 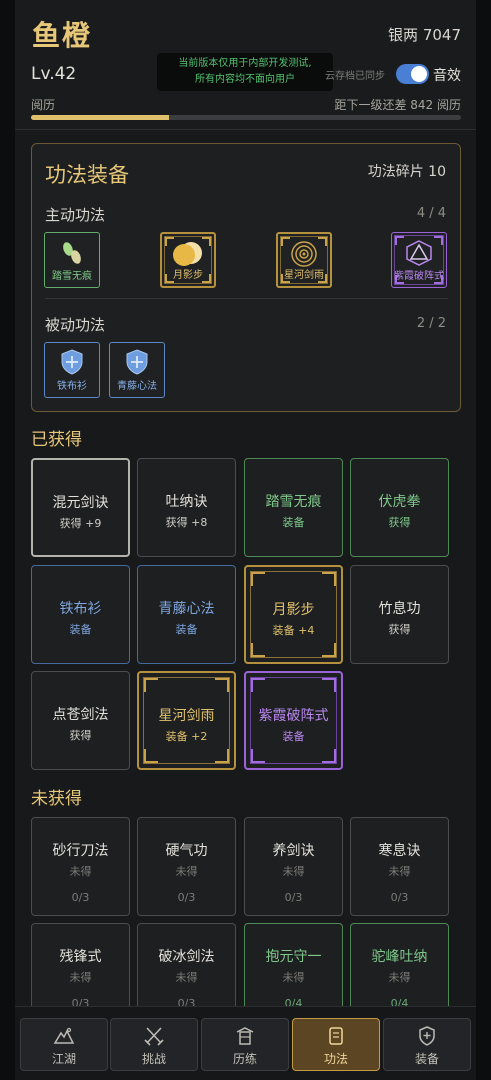 What do you see at coordinates (399, 957) in the screenshot?
I see `skill-name: 驼峰吐纳` at bounding box center [399, 957].